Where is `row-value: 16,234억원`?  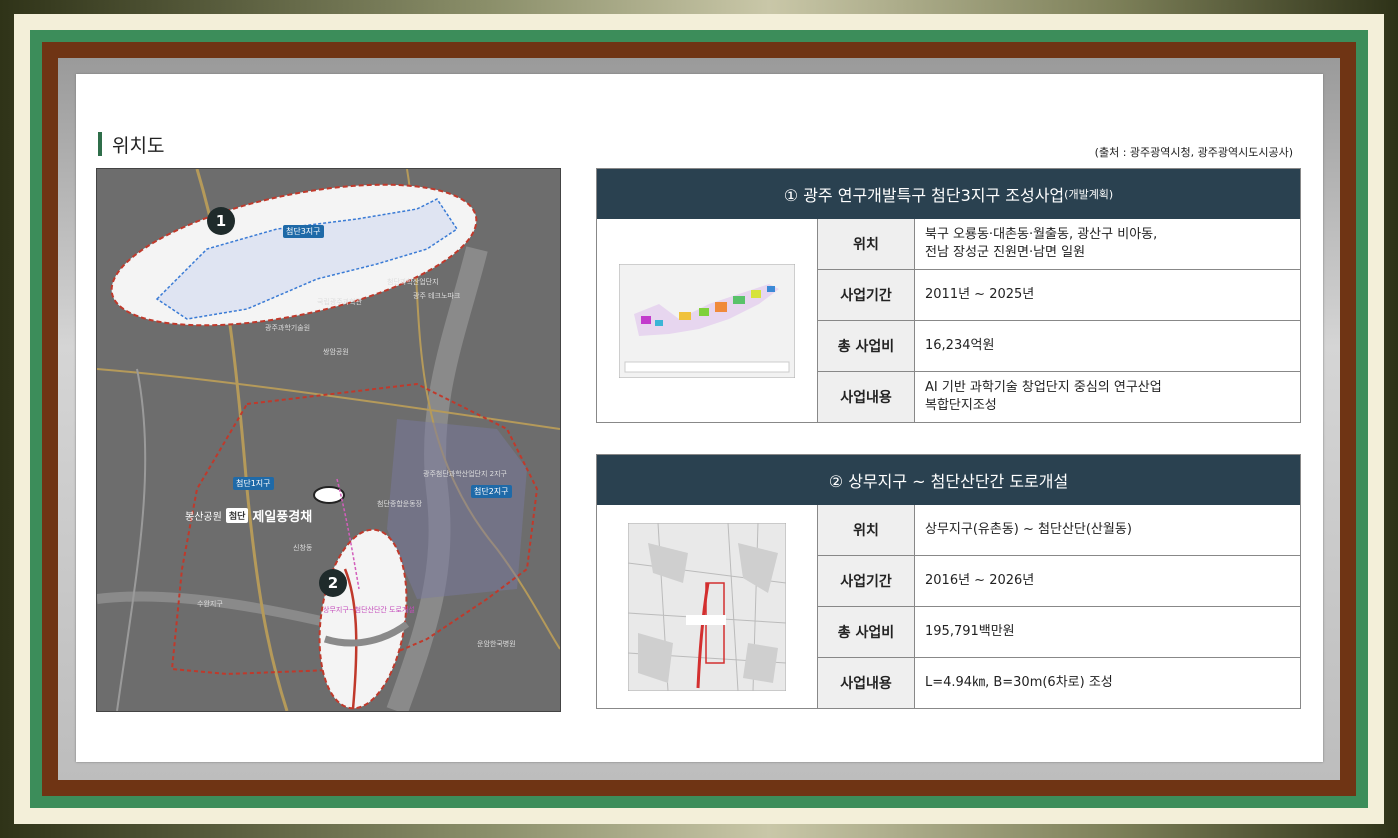
row-value: 16,234억원 is located at coordinates (960, 345).